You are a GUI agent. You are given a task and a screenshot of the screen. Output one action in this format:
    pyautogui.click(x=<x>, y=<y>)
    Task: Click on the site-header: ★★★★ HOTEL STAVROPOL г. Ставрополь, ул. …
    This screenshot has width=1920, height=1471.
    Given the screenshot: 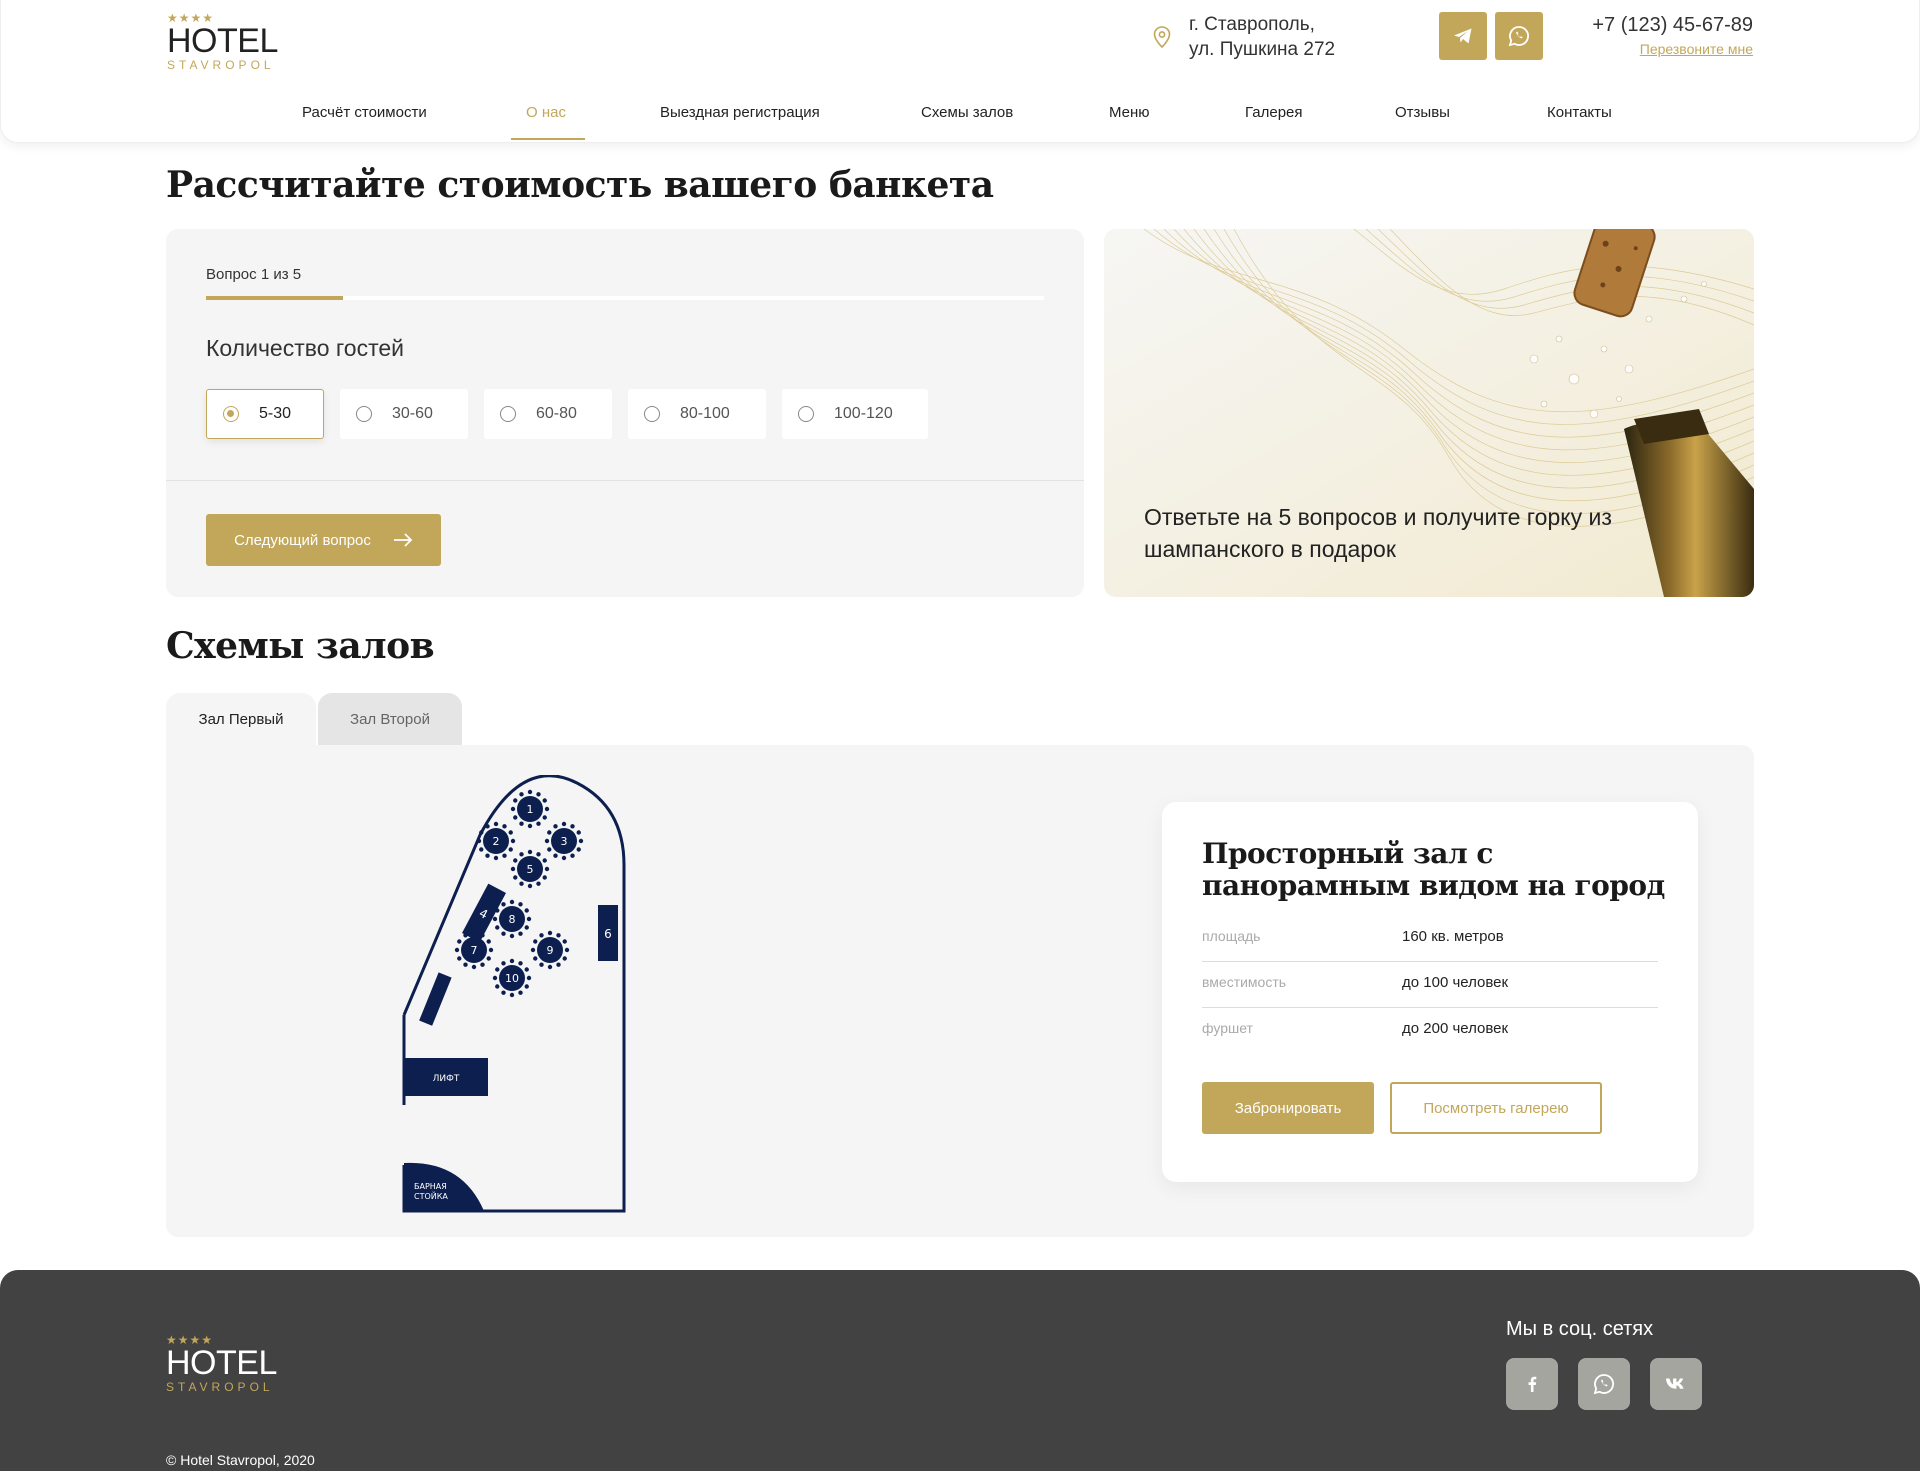 What is the action you would take?
    pyautogui.click(x=960, y=71)
    